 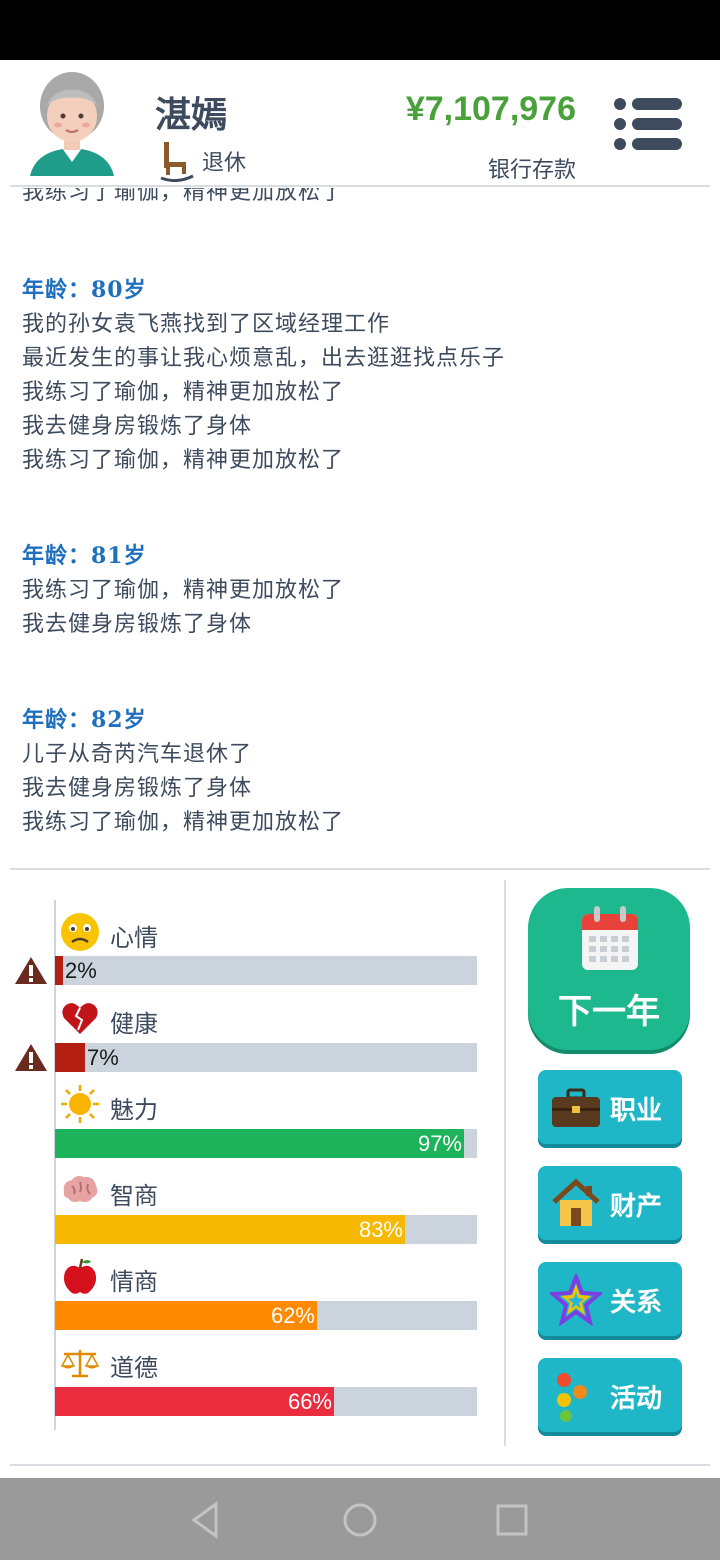 I want to click on log-line: 最近发生的事让我心烦意乱，出去逛逛找点乐子, so click(x=264, y=358).